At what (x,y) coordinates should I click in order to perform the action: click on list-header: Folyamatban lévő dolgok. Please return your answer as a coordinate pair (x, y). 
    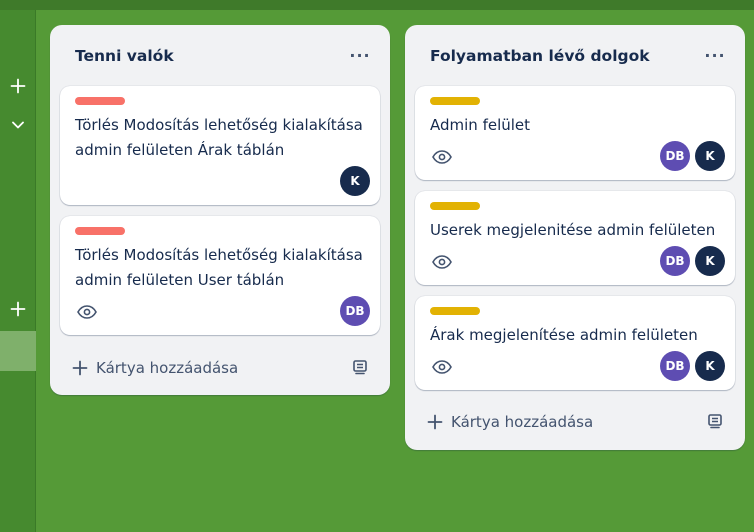
    Looking at the image, I should click on (575, 56).